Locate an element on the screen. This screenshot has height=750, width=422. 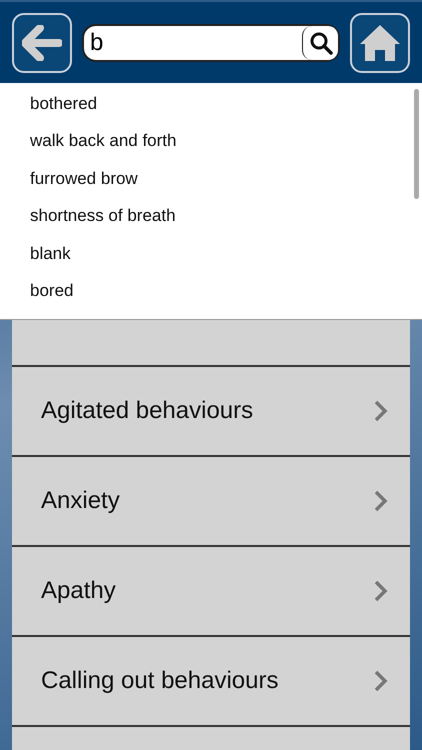
category-label: Calling out behaviours is located at coordinates (159, 681).